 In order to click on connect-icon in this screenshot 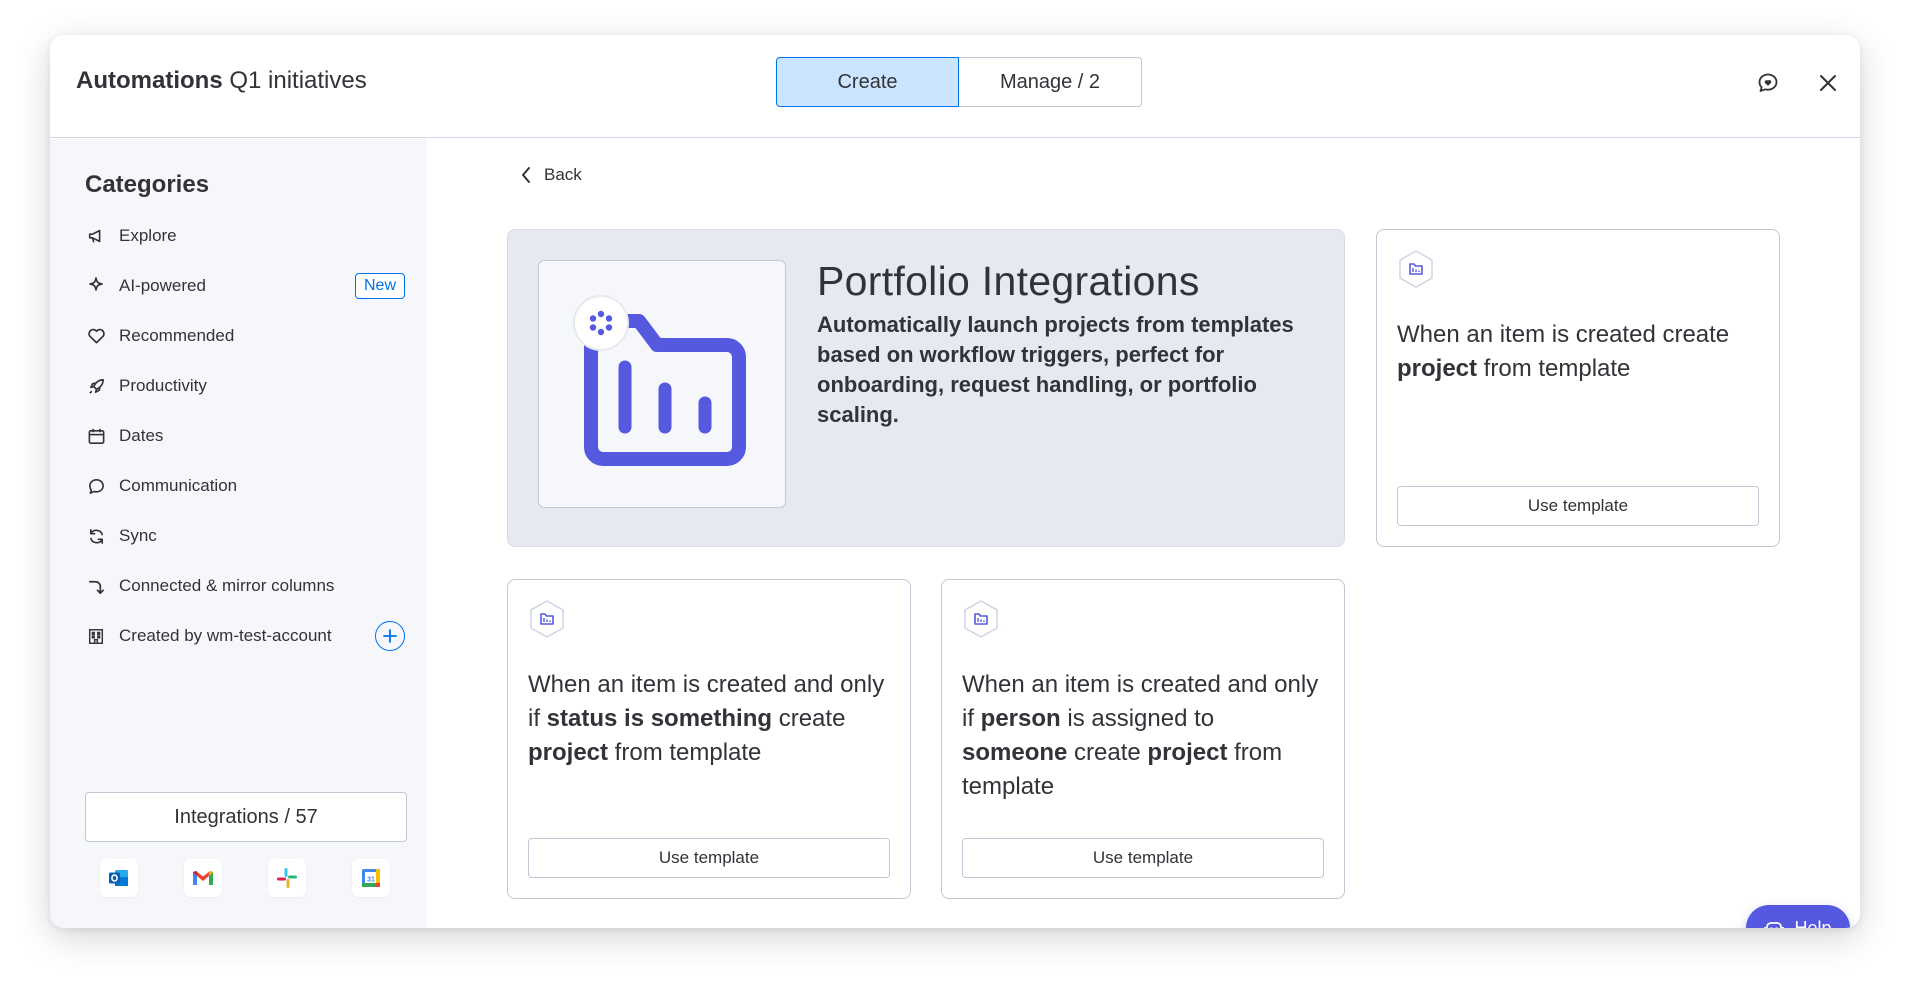, I will do `click(96, 586)`.